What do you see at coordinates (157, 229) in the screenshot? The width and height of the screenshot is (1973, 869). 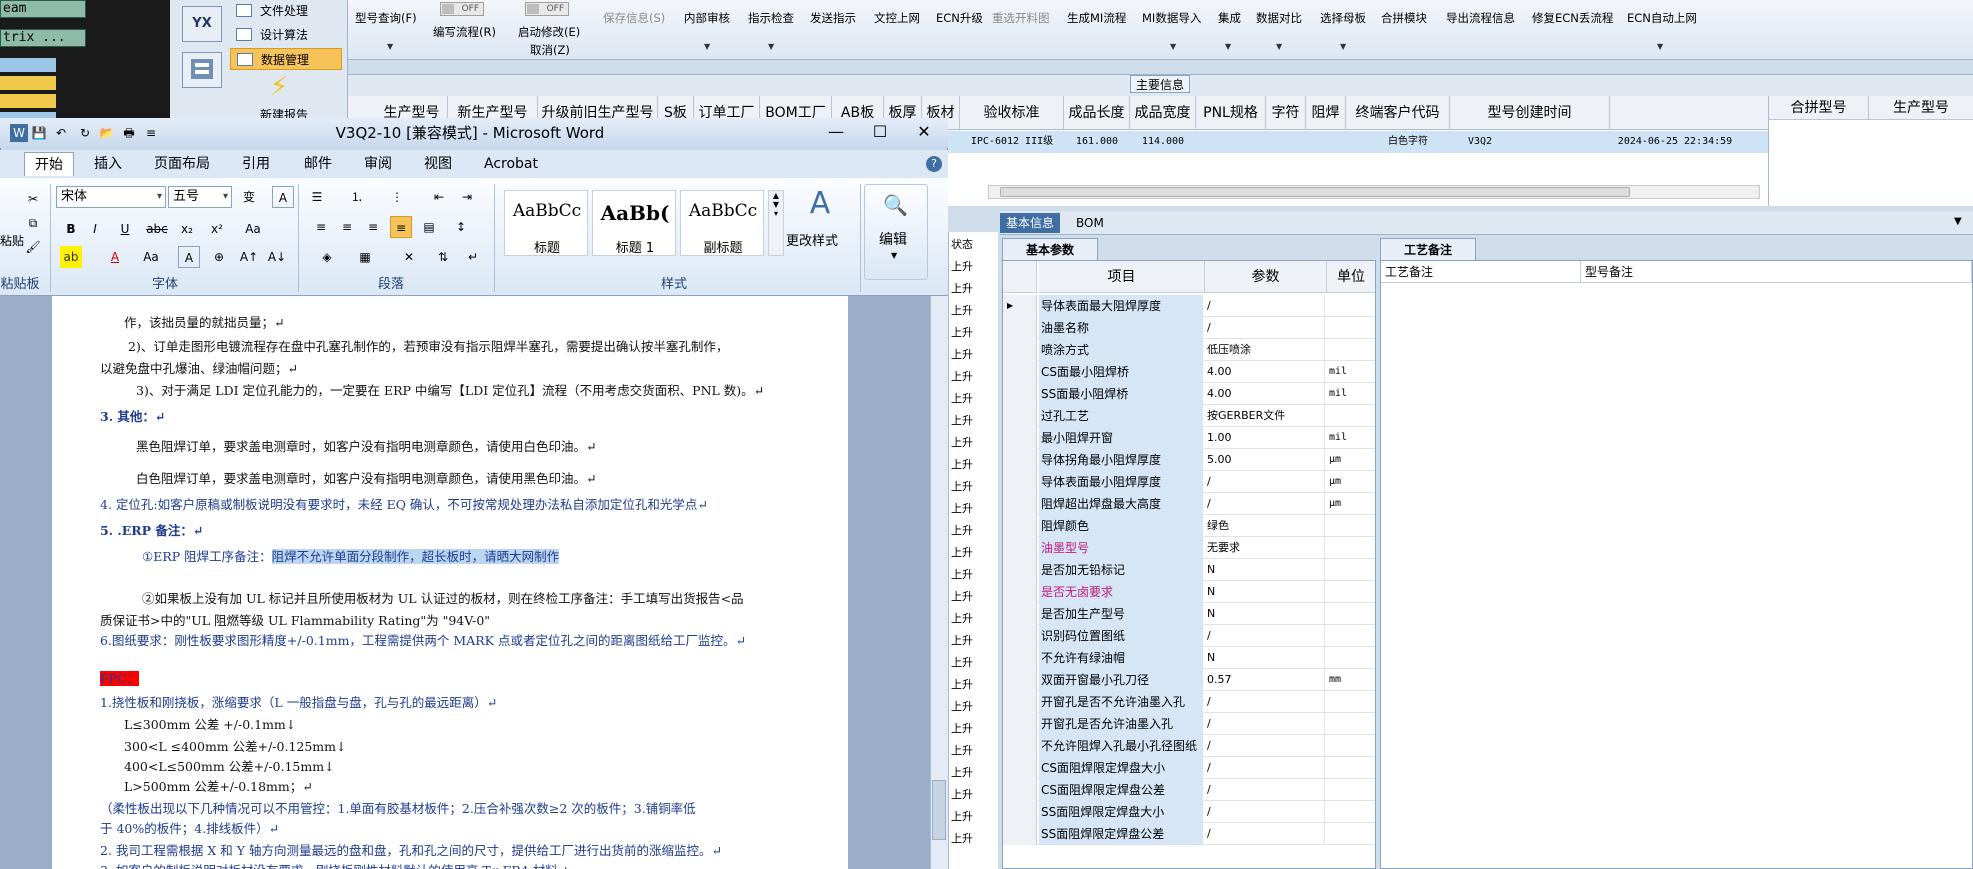 I see `strikethrough-icon: abc` at bounding box center [157, 229].